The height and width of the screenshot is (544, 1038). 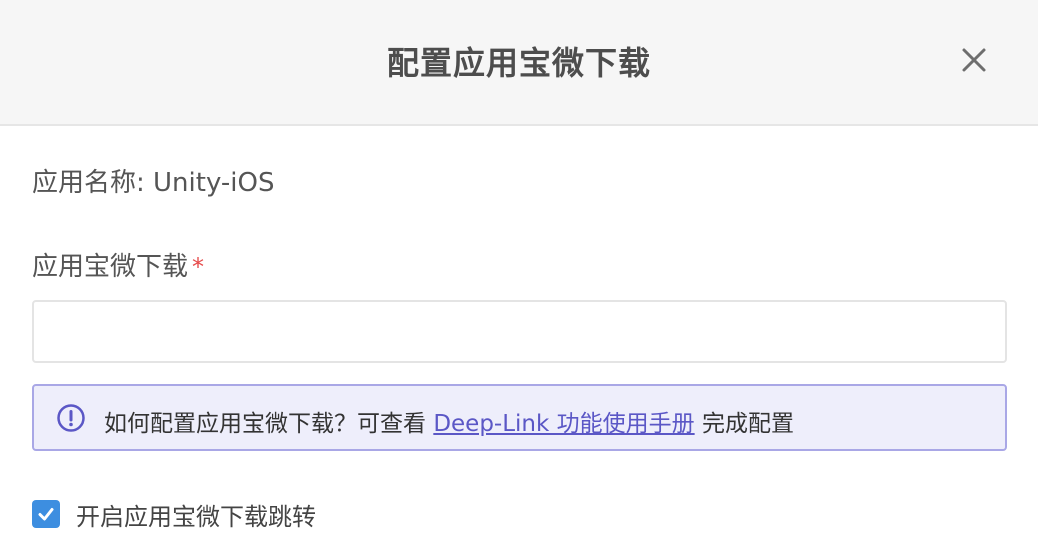 I want to click on info-alert: 如何配置应用宝微下载？可查看 Deep-Link 功能使用手册 完成配置, so click(x=519, y=417).